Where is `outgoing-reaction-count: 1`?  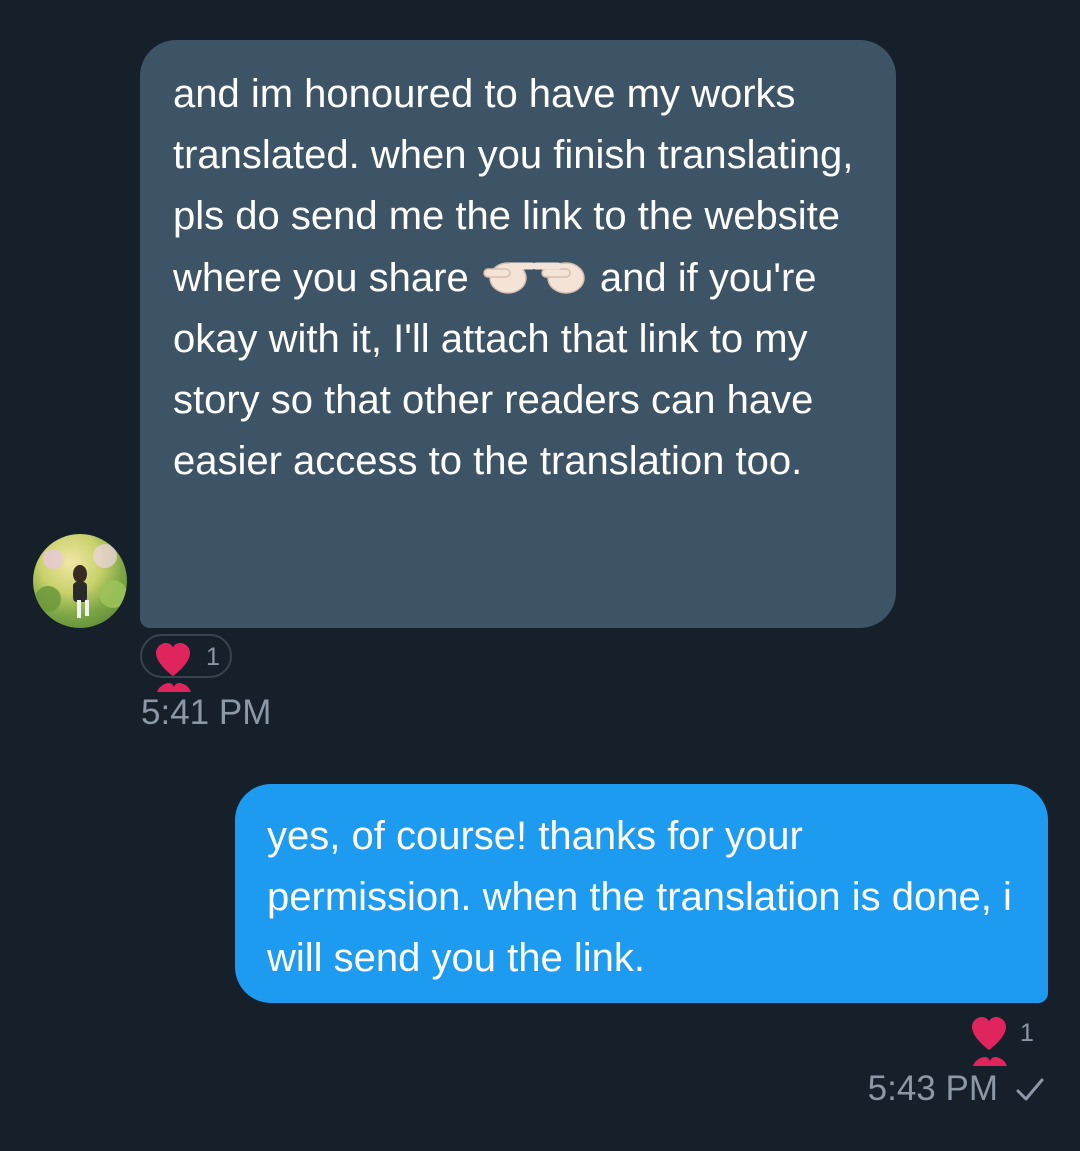 outgoing-reaction-count: 1 is located at coordinates (1027, 1033).